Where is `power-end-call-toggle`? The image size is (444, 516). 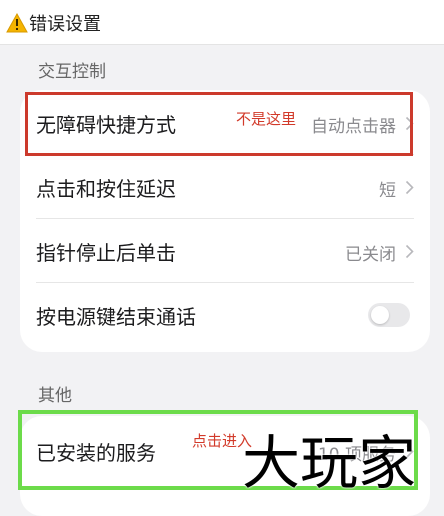
power-end-call-toggle is located at coordinates (389, 315).